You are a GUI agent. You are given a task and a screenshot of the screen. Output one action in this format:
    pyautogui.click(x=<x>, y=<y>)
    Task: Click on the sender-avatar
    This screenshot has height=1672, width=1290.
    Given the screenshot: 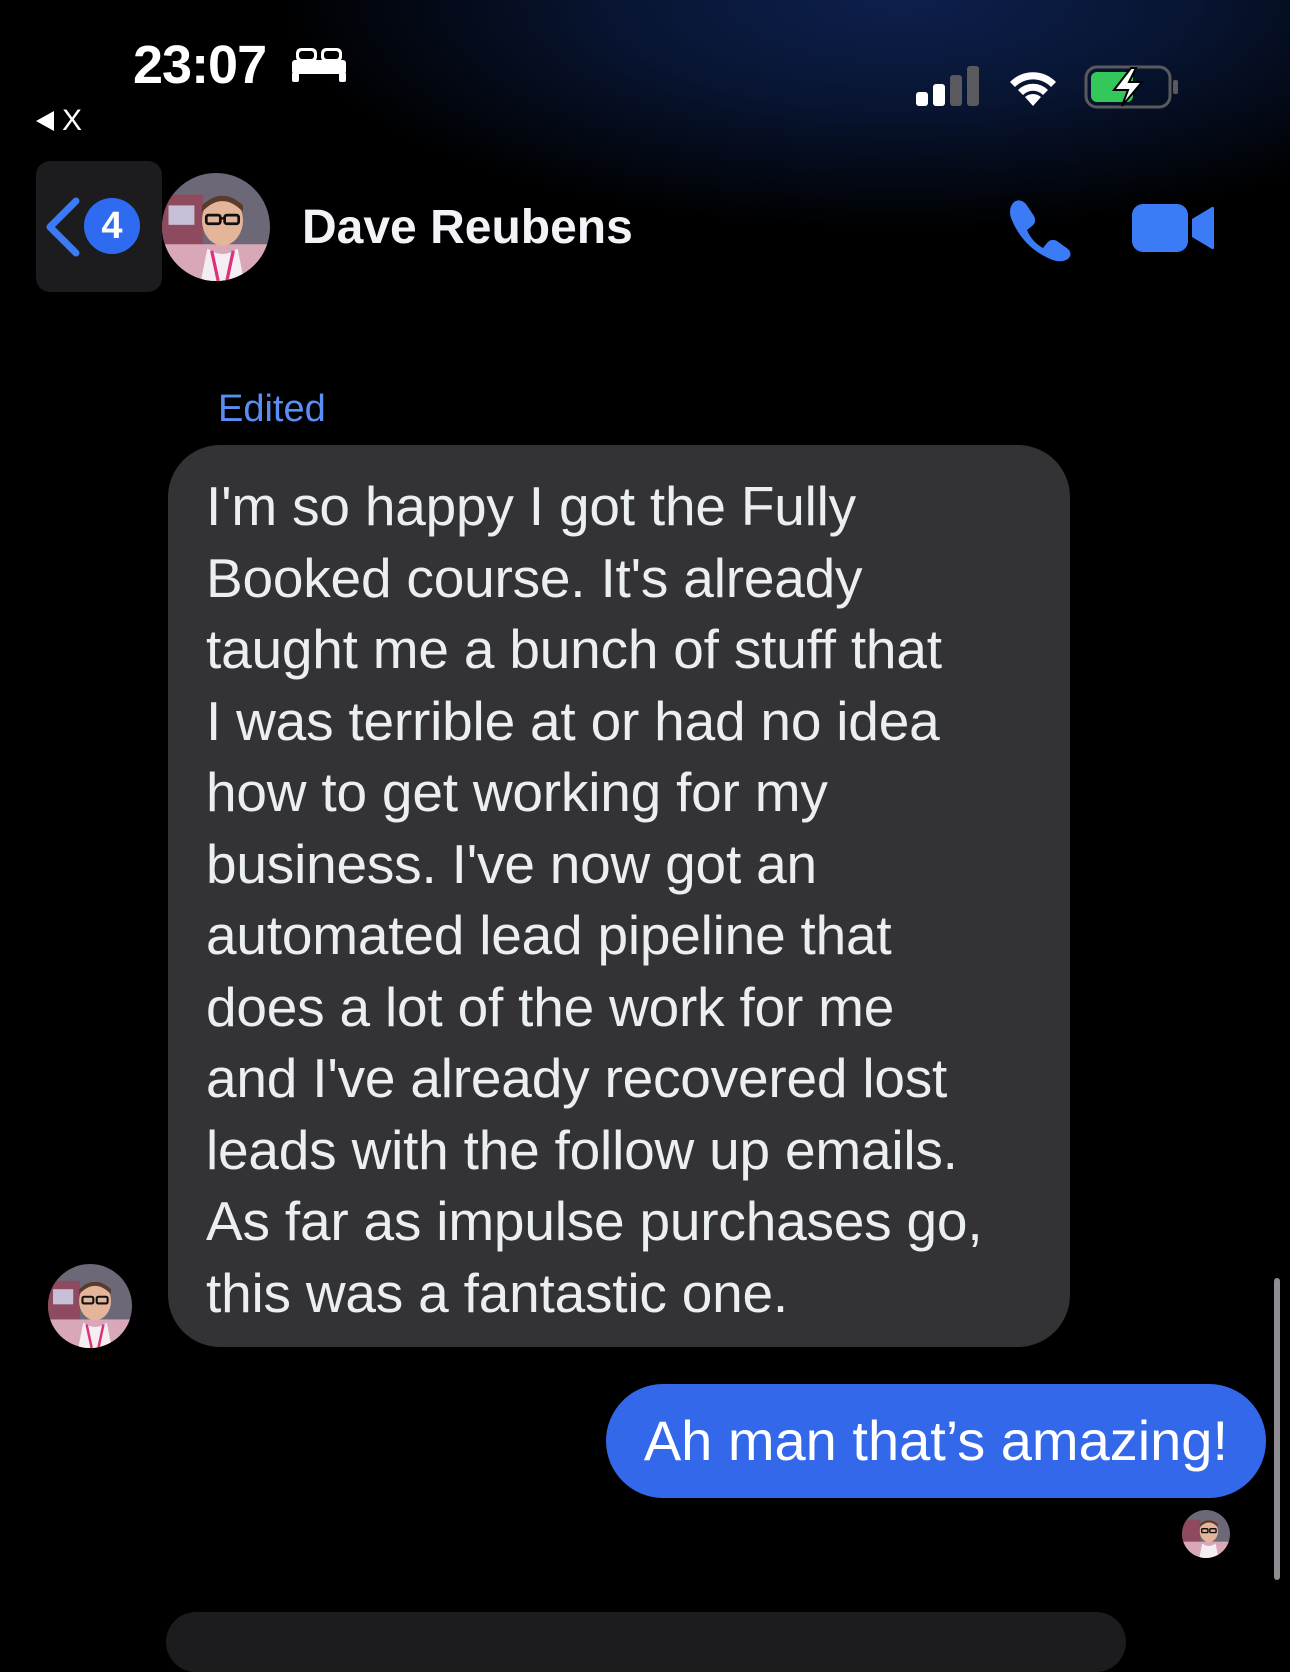 What is the action you would take?
    pyautogui.click(x=90, y=1306)
    